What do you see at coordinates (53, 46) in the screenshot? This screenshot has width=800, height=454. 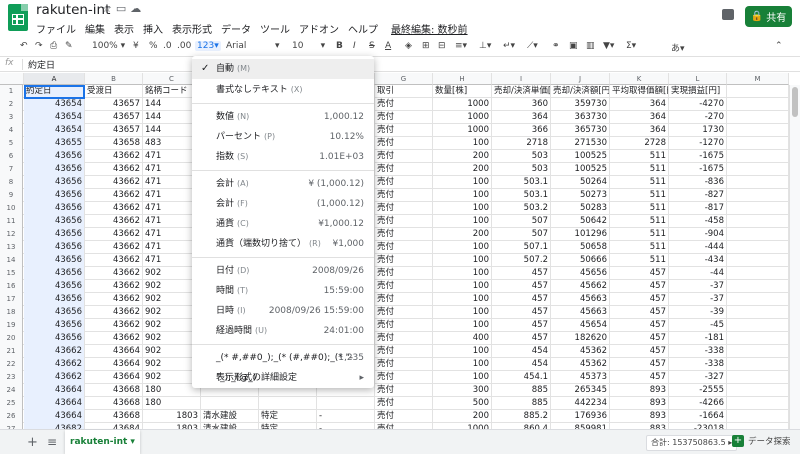 I see `print-icon: ⎙` at bounding box center [53, 46].